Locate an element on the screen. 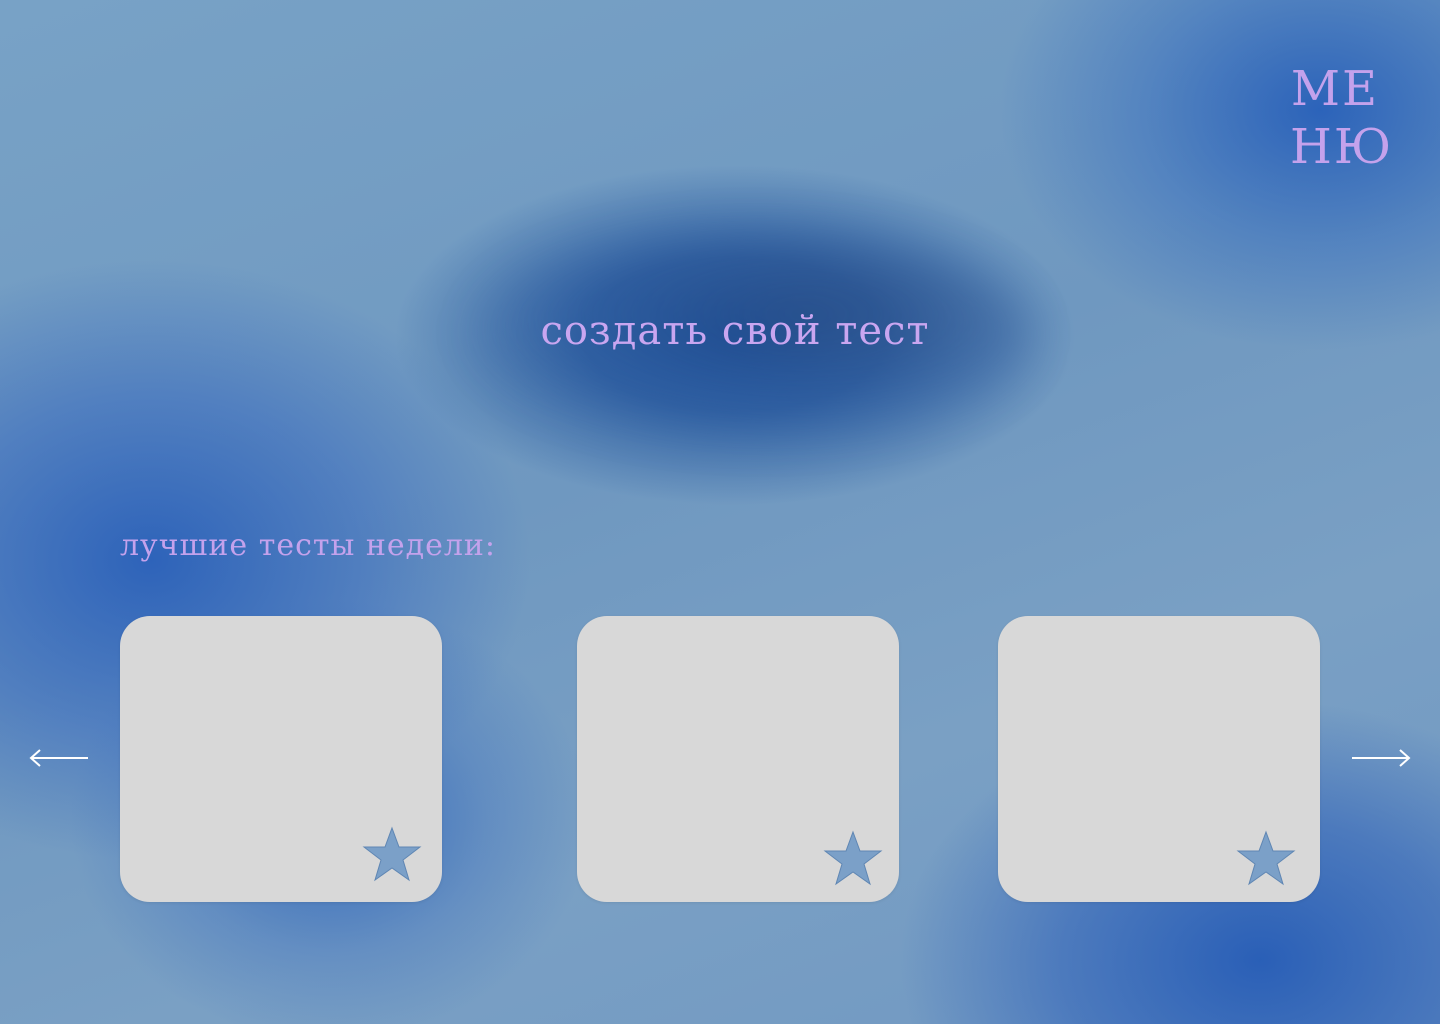 This screenshot has width=1440, height=1024. menu-button: МЕ НЮ is located at coordinates (1342, 118).